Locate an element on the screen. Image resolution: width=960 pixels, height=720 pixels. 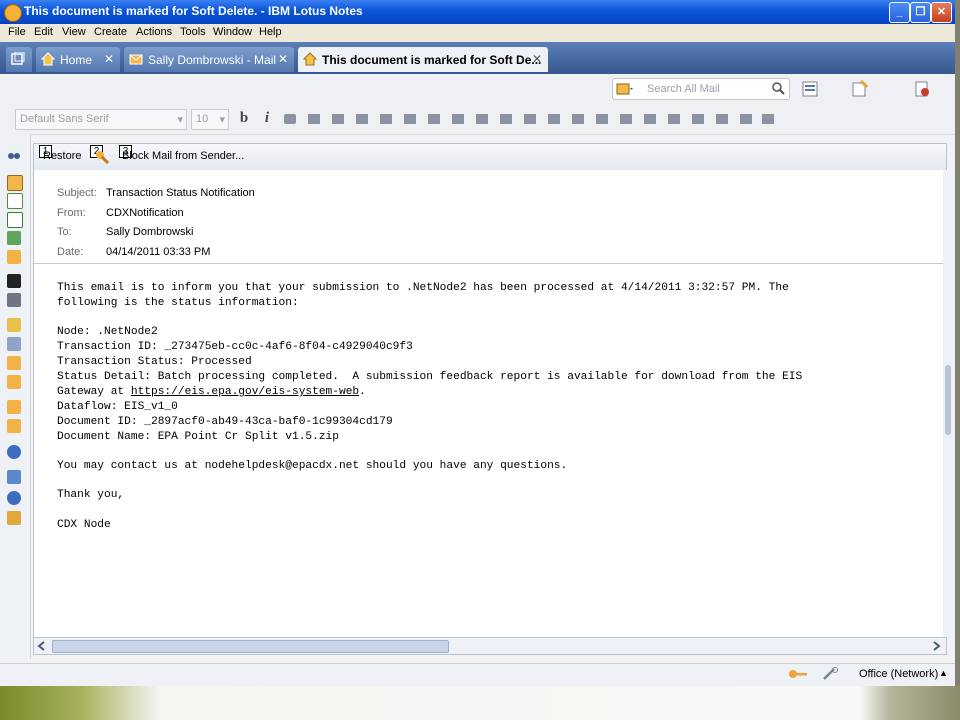
replicate-icon is located at coordinates (922, 89).